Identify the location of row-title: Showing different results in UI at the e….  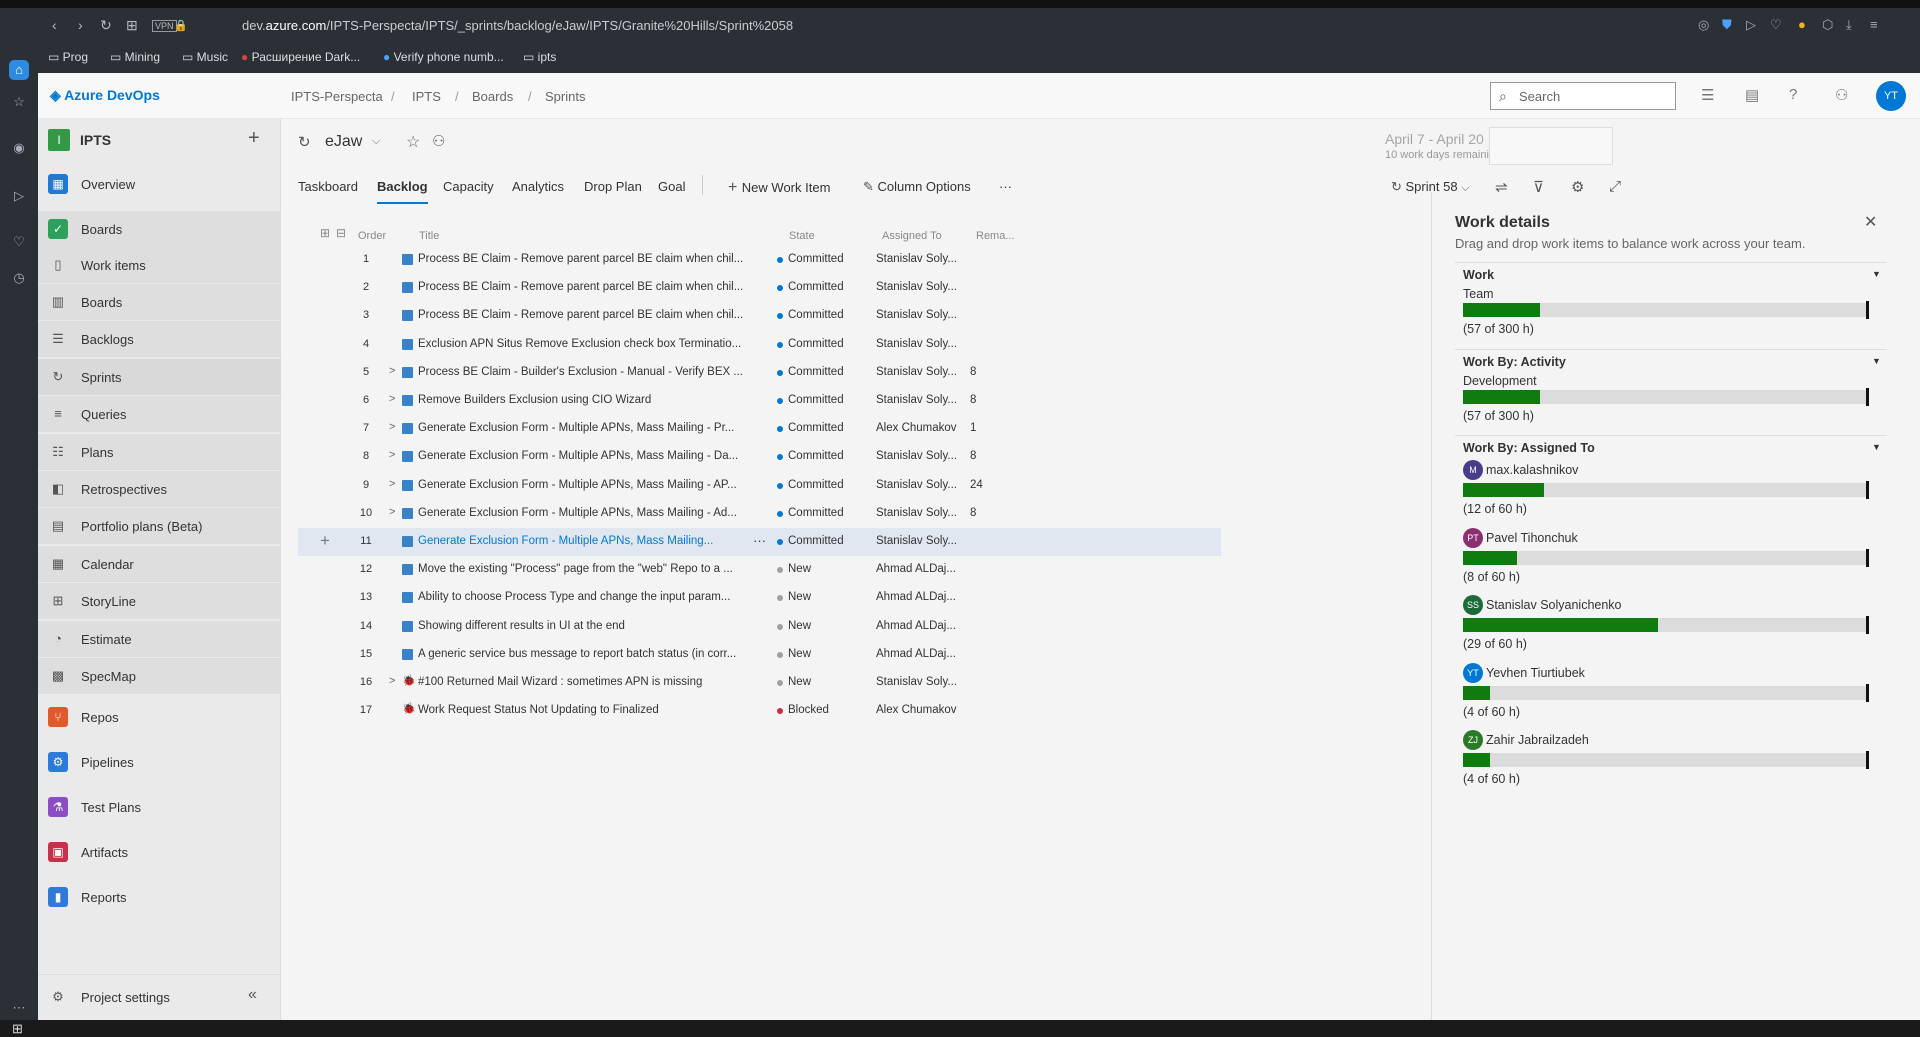
(589, 626).